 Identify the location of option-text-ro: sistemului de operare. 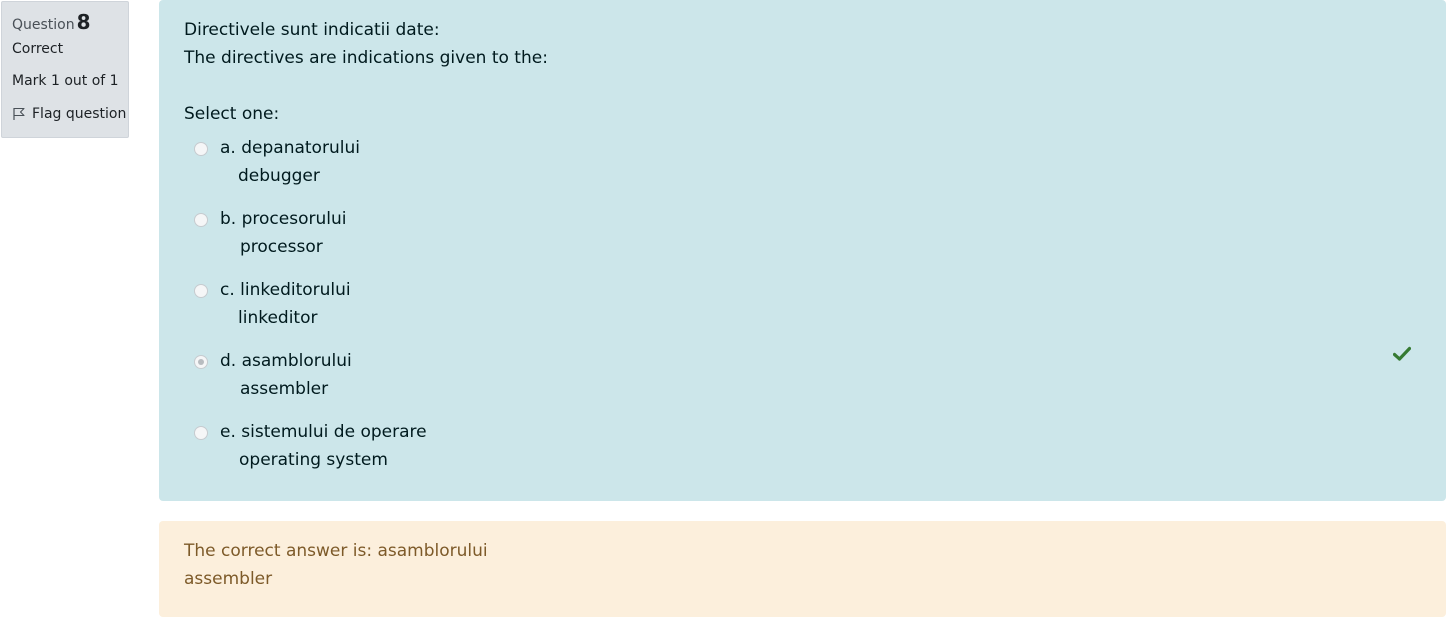
(334, 432).